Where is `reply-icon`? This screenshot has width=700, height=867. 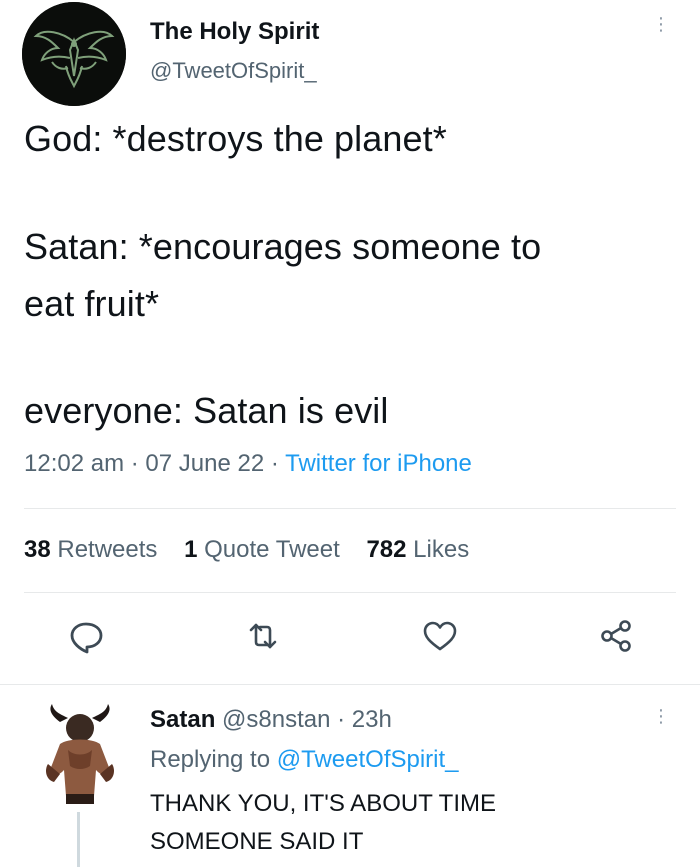 reply-icon is located at coordinates (86, 638).